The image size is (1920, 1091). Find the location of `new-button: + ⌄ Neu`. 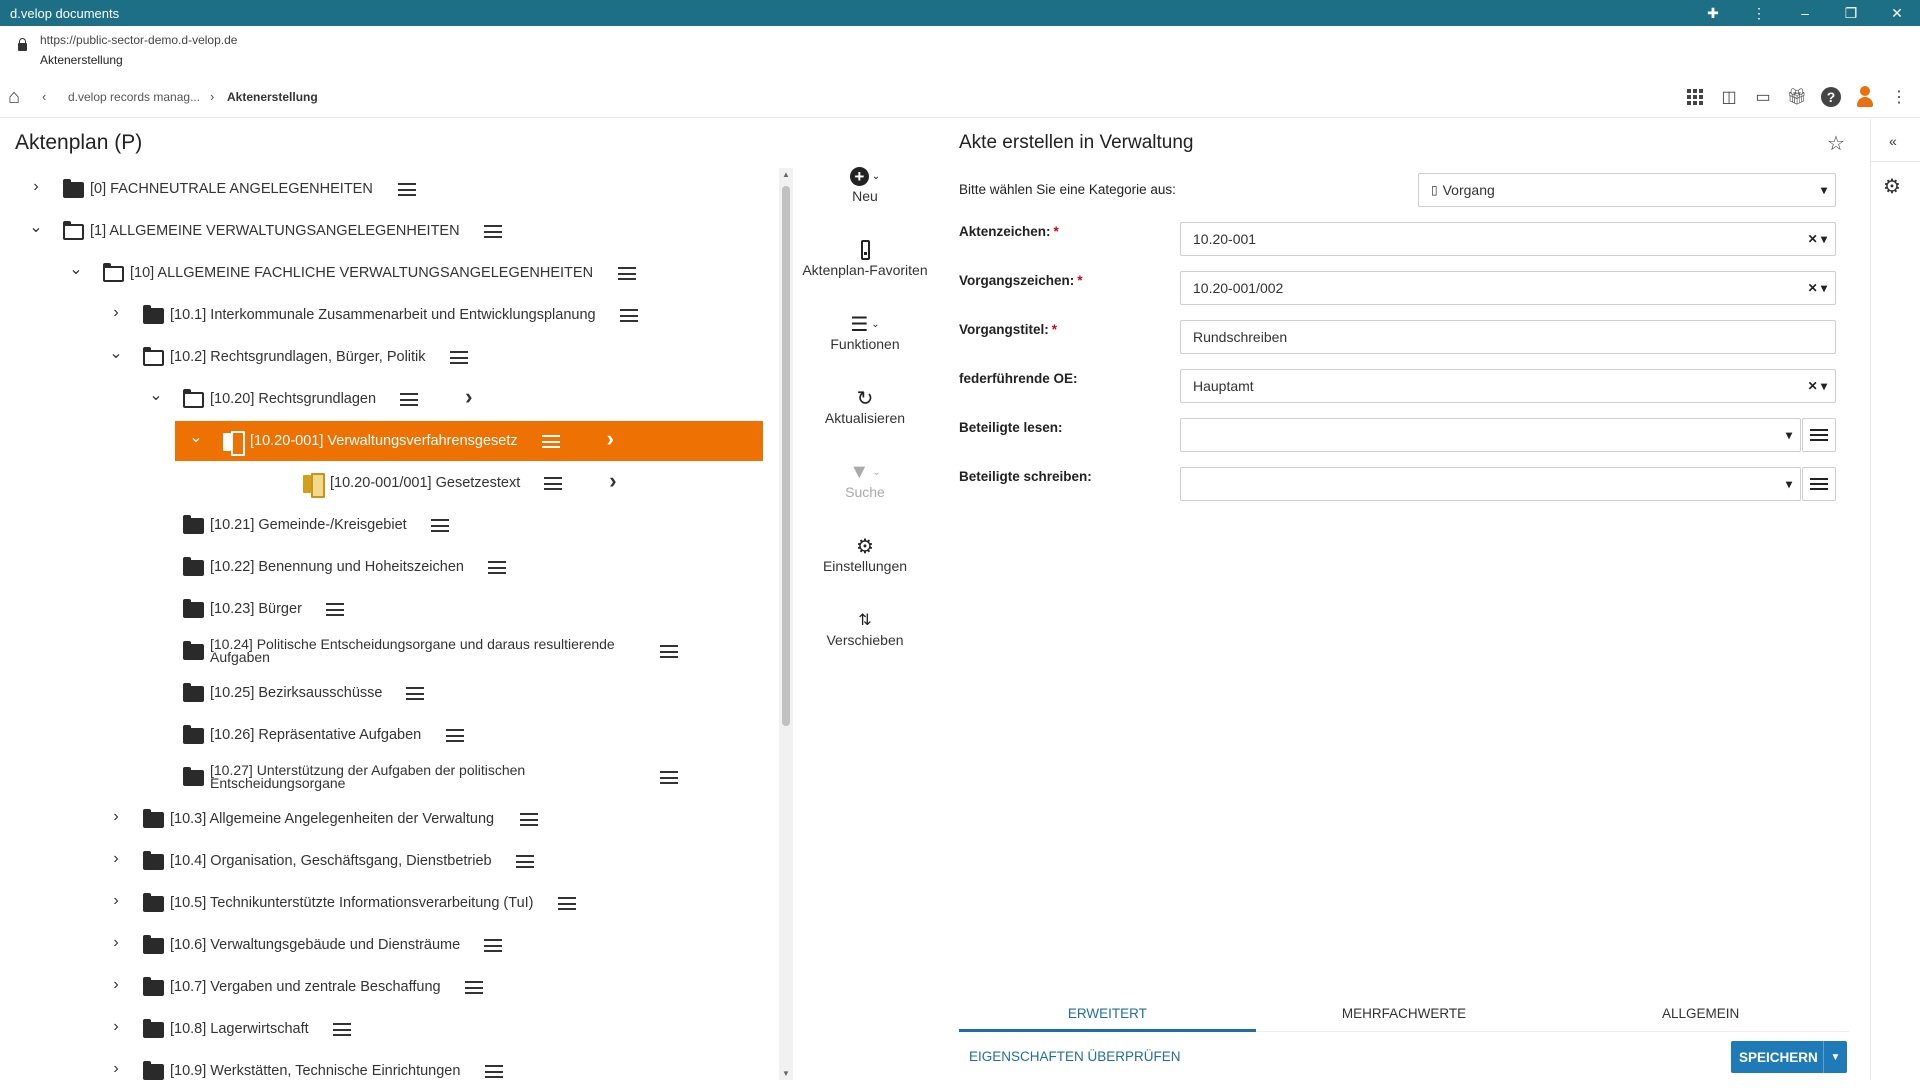

new-button: + ⌄ Neu is located at coordinates (865, 184).